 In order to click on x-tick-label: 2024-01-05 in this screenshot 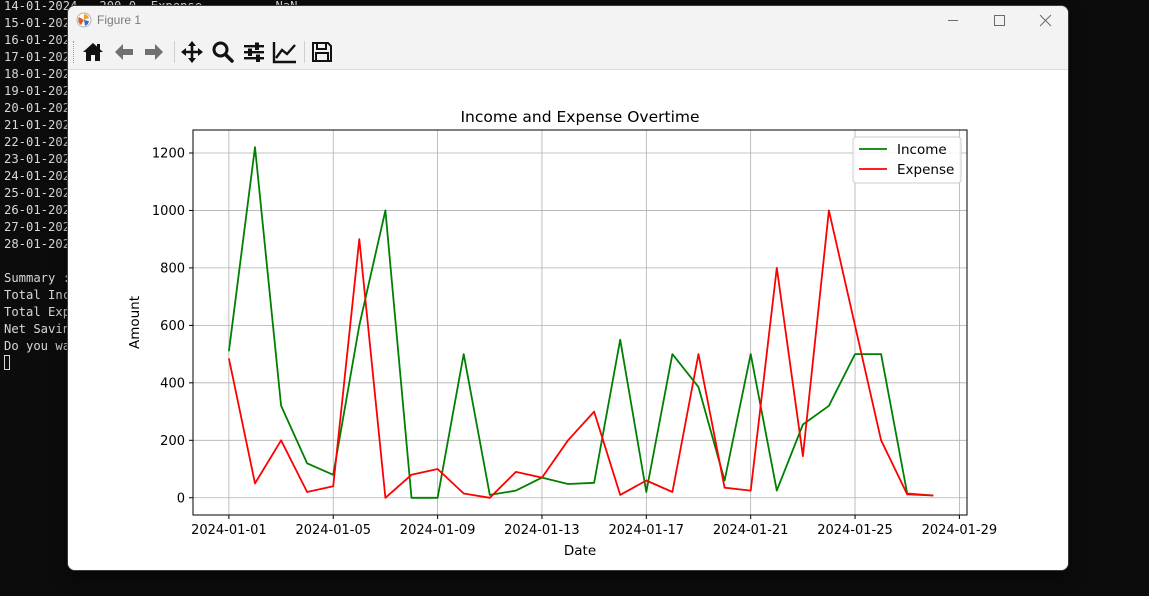, I will do `click(333, 530)`.